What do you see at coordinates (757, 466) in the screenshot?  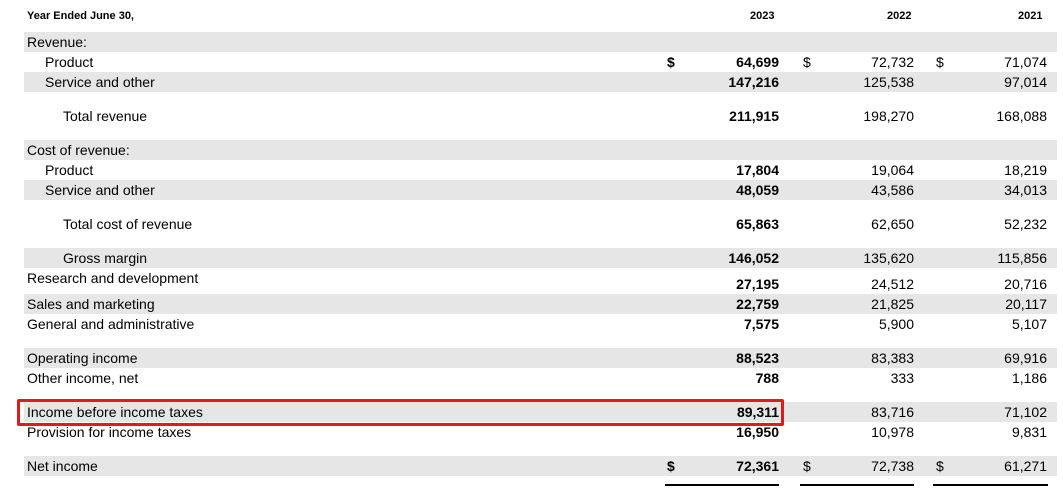 I see `value-2023: 72,361` at bounding box center [757, 466].